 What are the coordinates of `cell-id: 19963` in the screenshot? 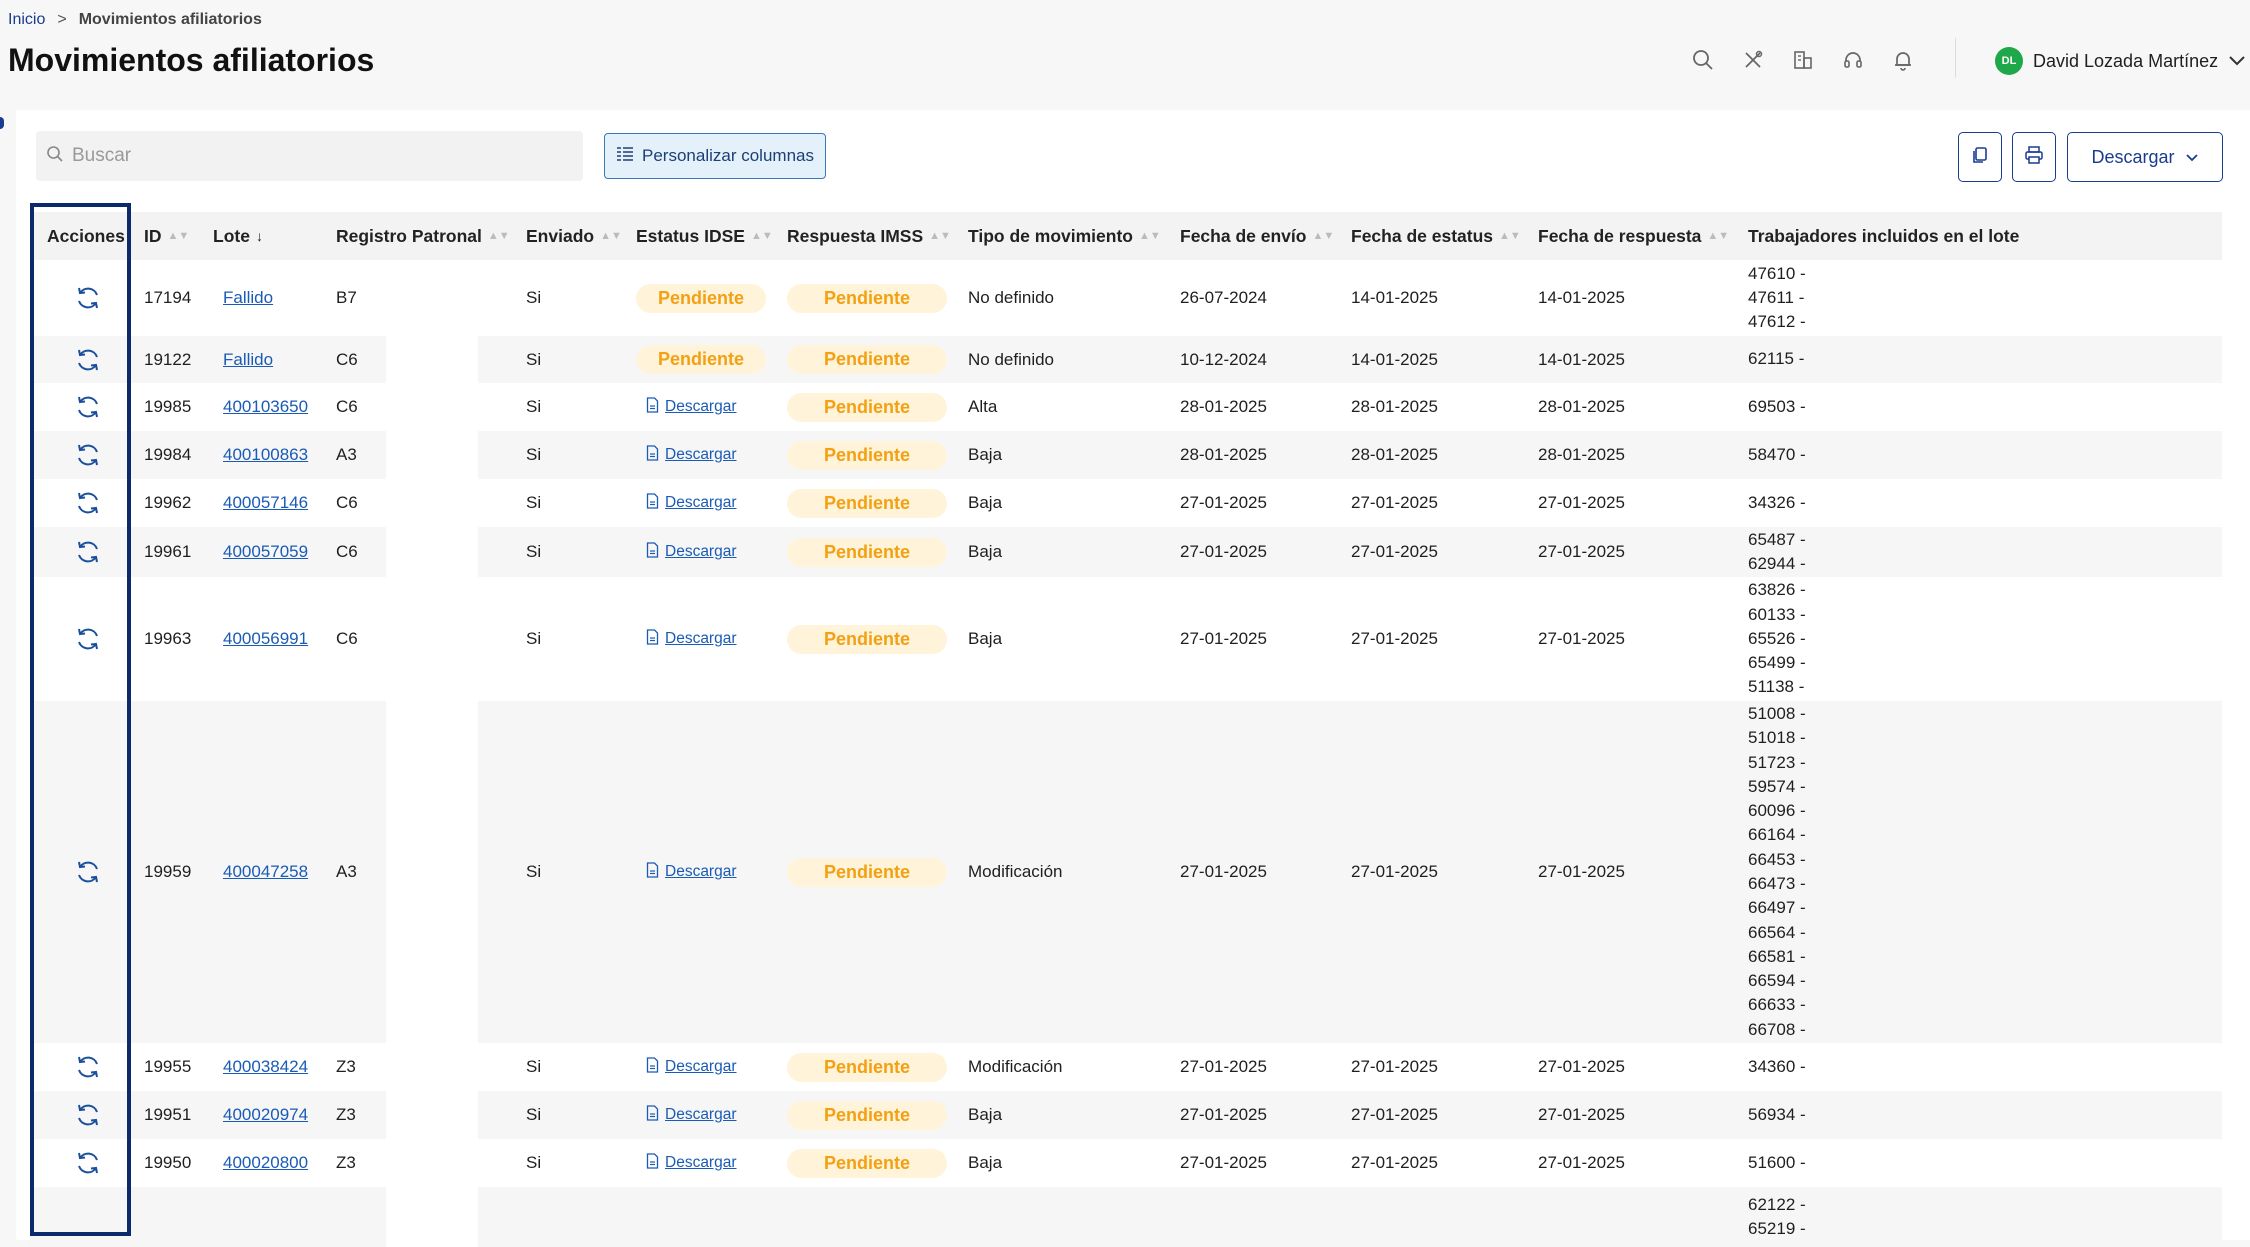 It's located at (168, 638).